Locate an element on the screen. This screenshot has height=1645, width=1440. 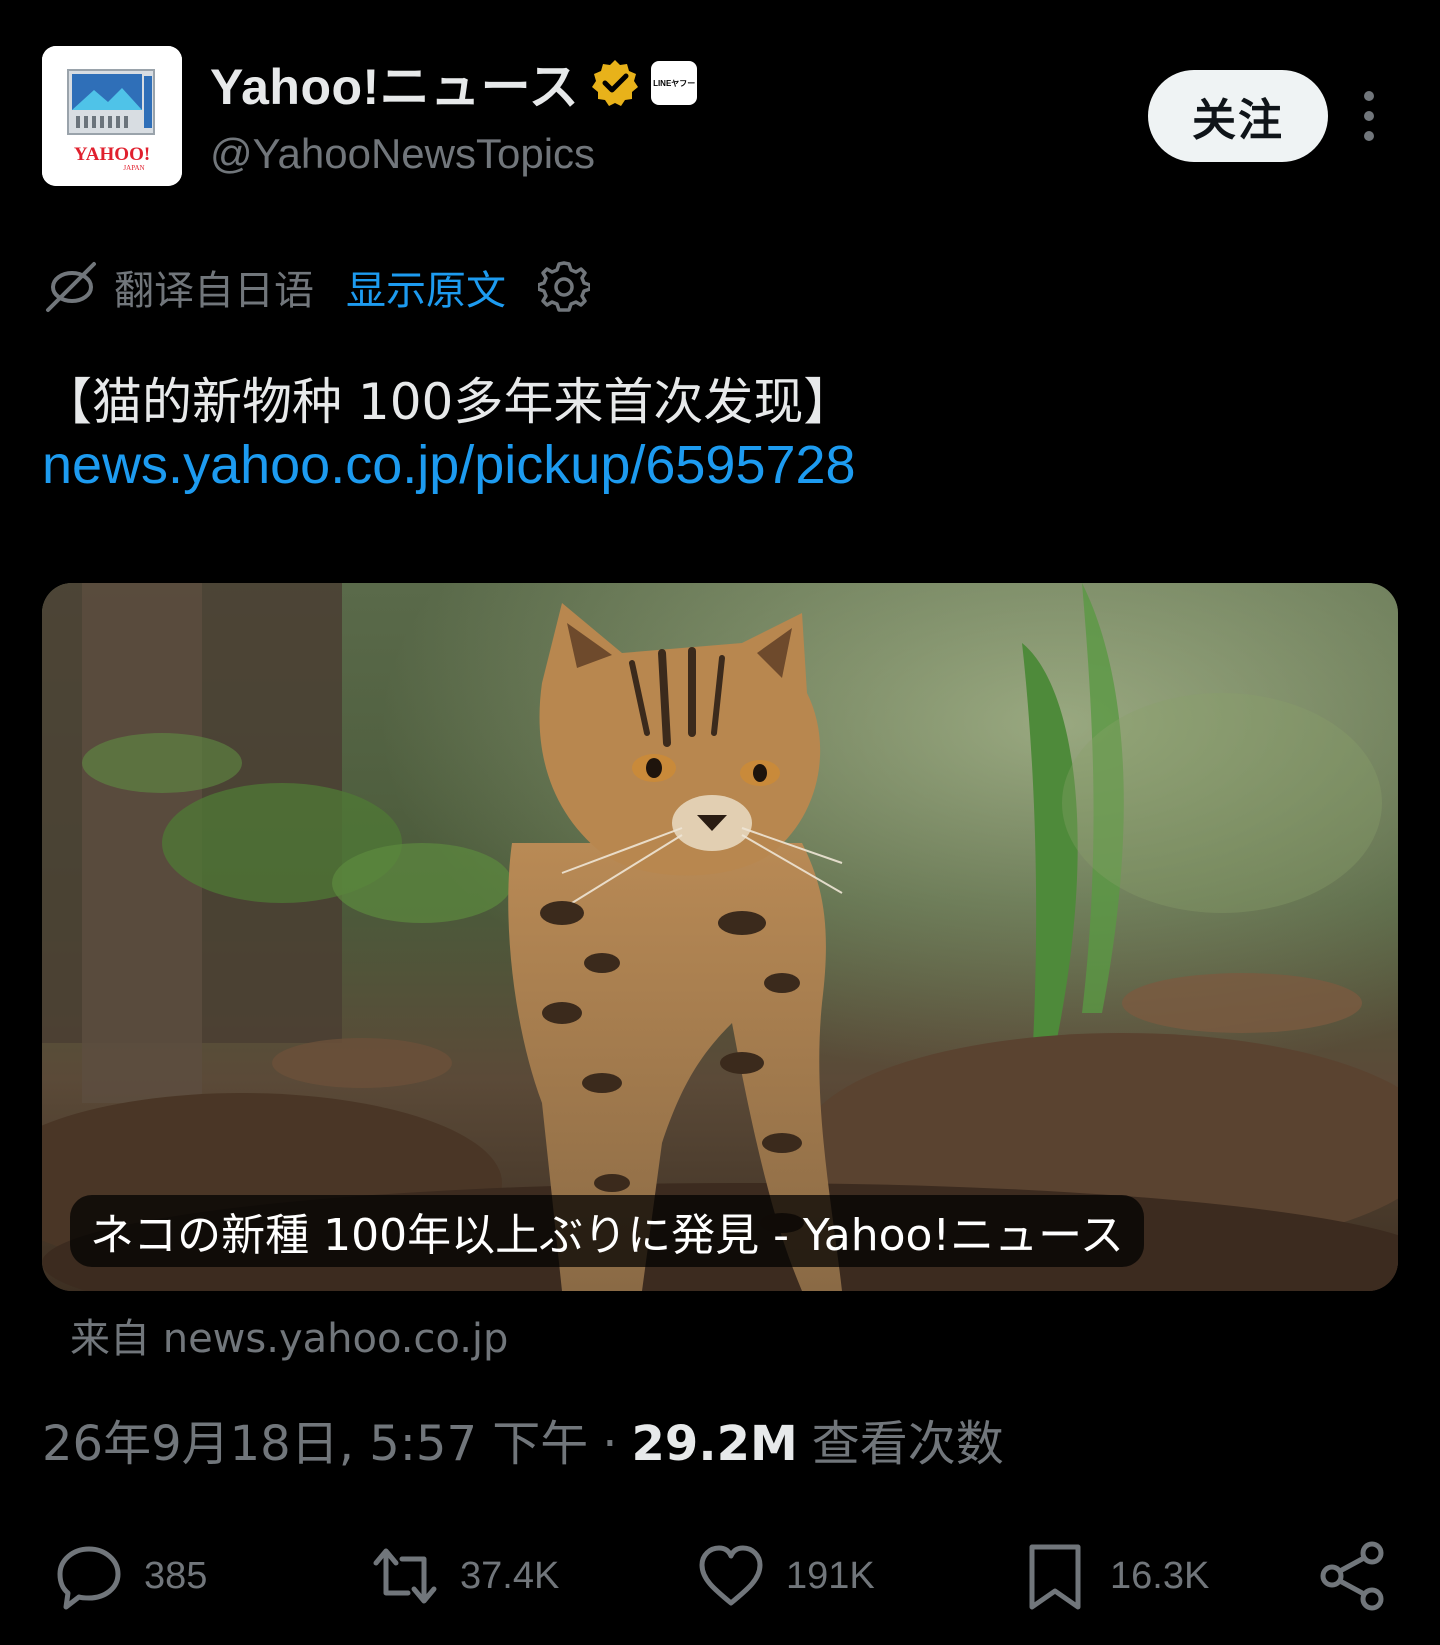
reply-icon is located at coordinates (89, 1578).